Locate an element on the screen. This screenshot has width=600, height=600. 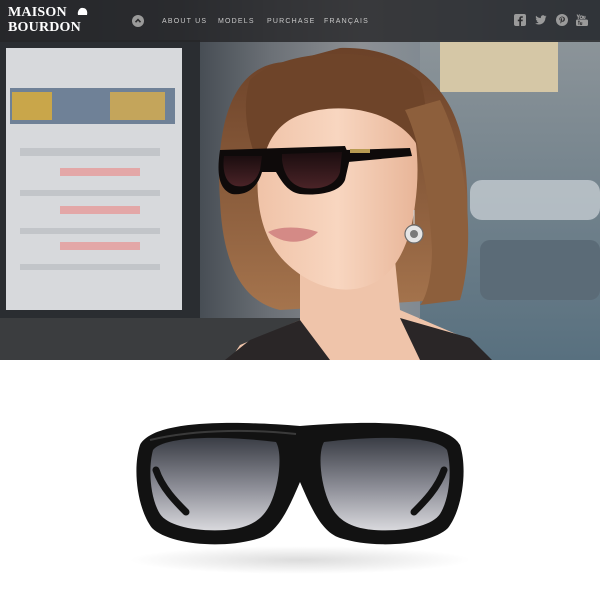
nav-link-purchase: Purchase is located at coordinates (291, 22).